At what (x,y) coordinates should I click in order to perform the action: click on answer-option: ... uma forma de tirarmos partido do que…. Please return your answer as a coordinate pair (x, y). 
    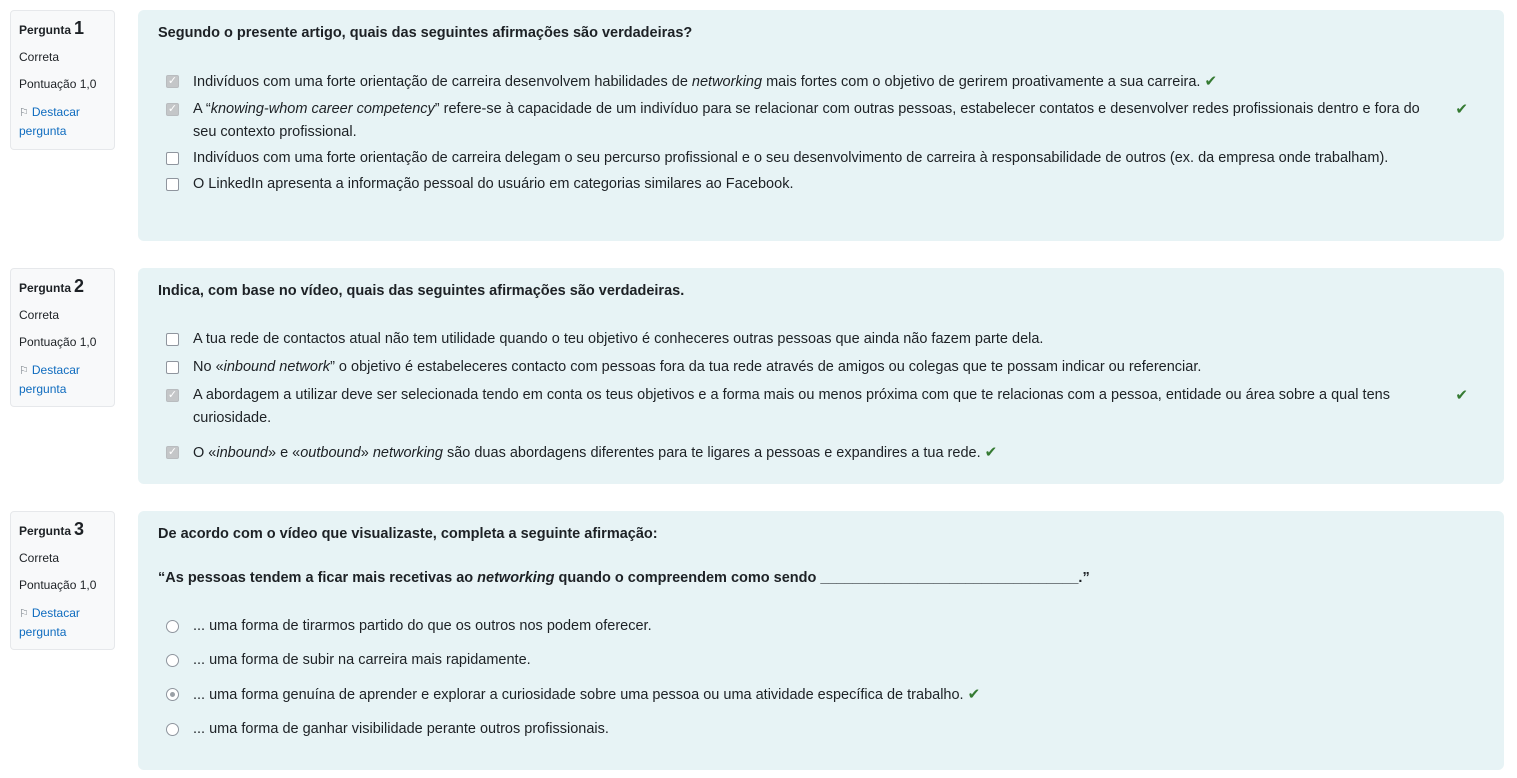
    Looking at the image, I should click on (821, 626).